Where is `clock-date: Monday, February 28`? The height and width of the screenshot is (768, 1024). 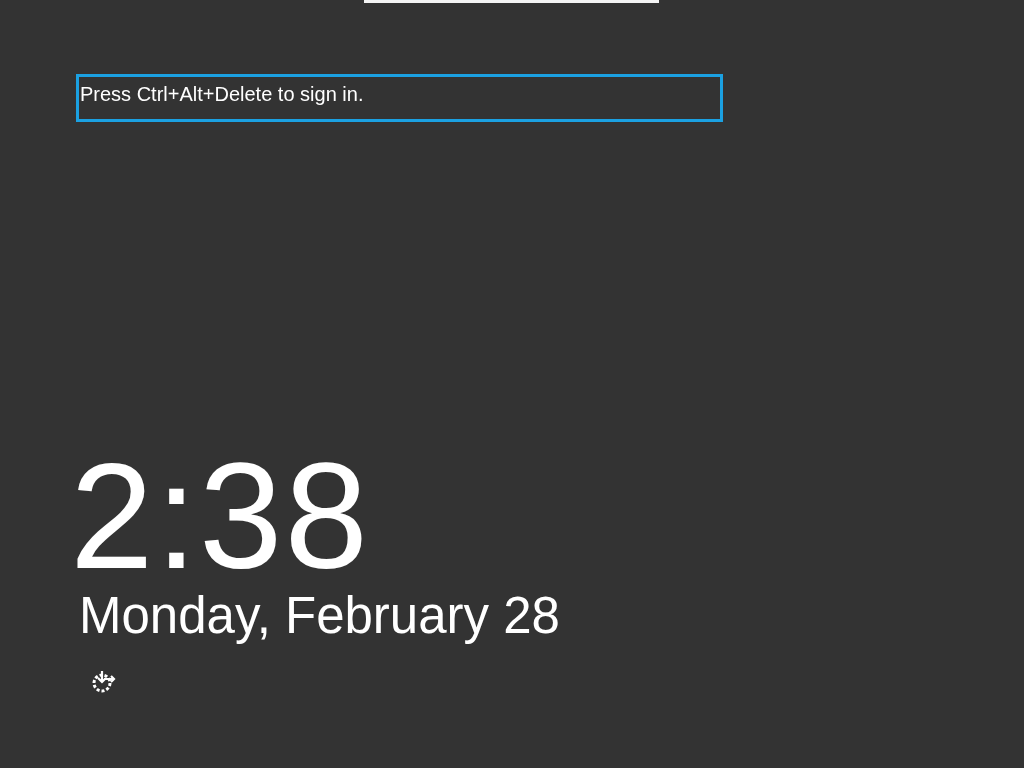
clock-date: Monday, February 28 is located at coordinates (319, 616).